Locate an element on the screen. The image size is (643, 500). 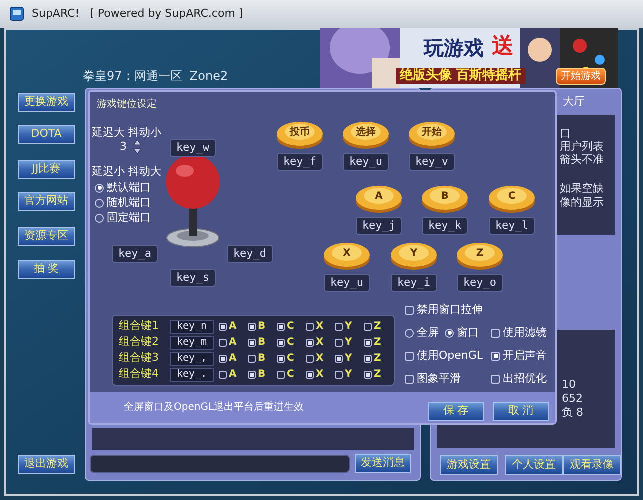
lobby-tab: 大厅 is located at coordinates (574, 102).